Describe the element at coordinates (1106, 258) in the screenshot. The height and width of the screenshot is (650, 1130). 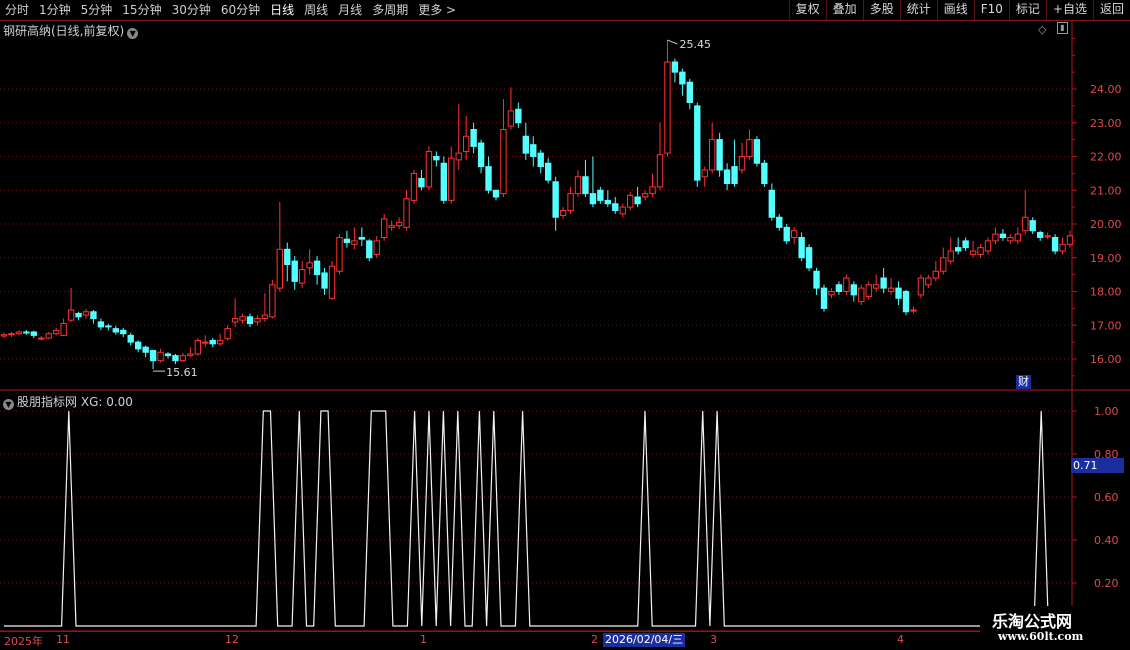
I see `price-tick-label: 19.00` at that location.